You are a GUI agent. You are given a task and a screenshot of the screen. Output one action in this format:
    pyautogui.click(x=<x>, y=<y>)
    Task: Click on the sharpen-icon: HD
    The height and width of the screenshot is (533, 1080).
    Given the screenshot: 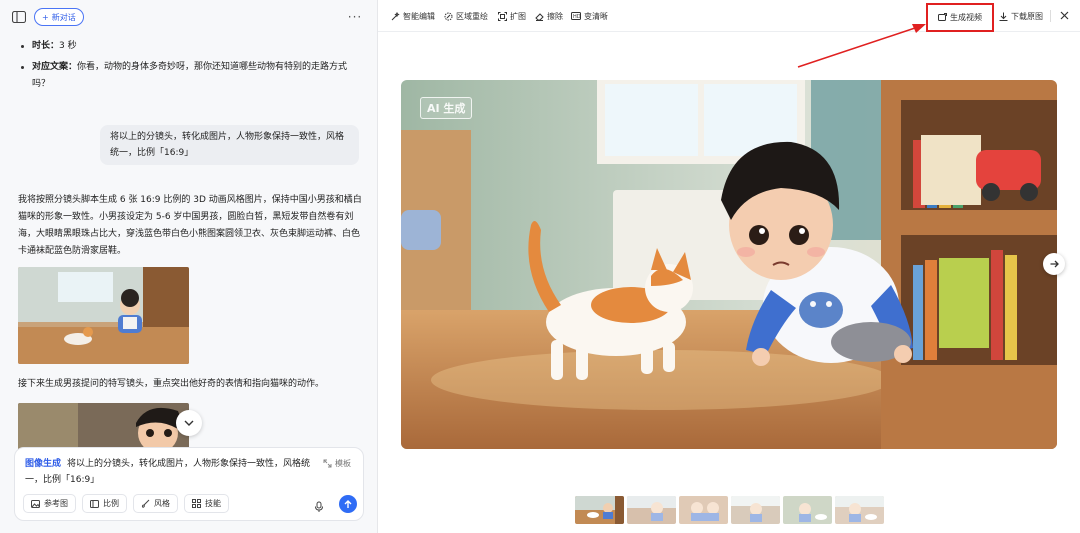 What is the action you would take?
    pyautogui.click(x=576, y=16)
    